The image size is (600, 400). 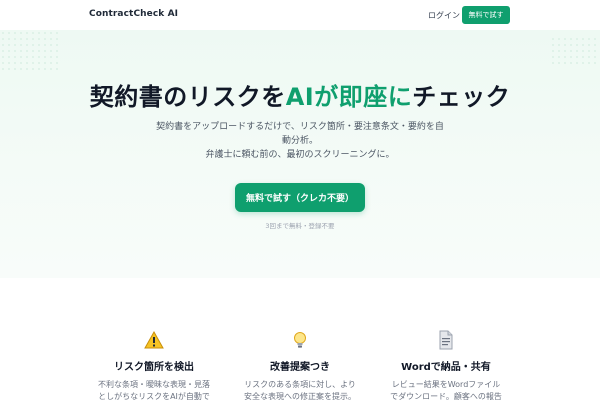 I want to click on site-header: ContractCheck AI ログイン 無料で試す, so click(x=300, y=15).